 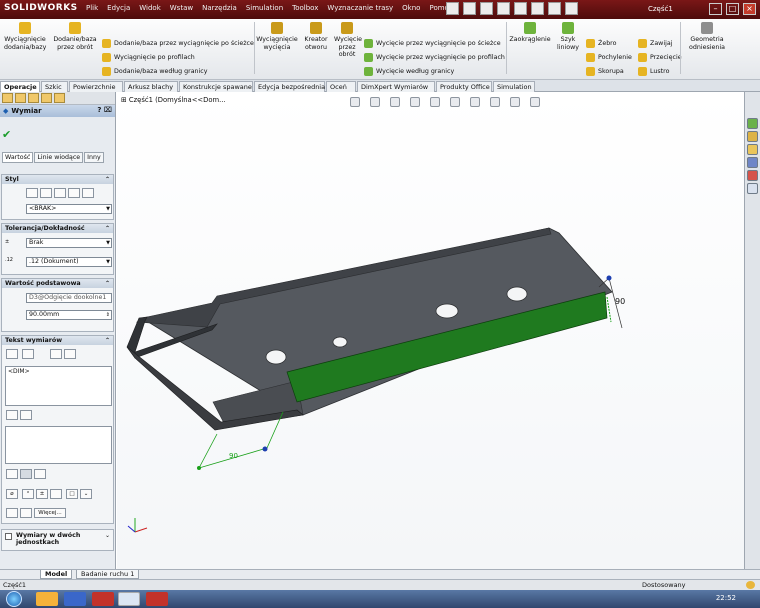 I want to click on align-center-icon, so click(x=26, y=474).